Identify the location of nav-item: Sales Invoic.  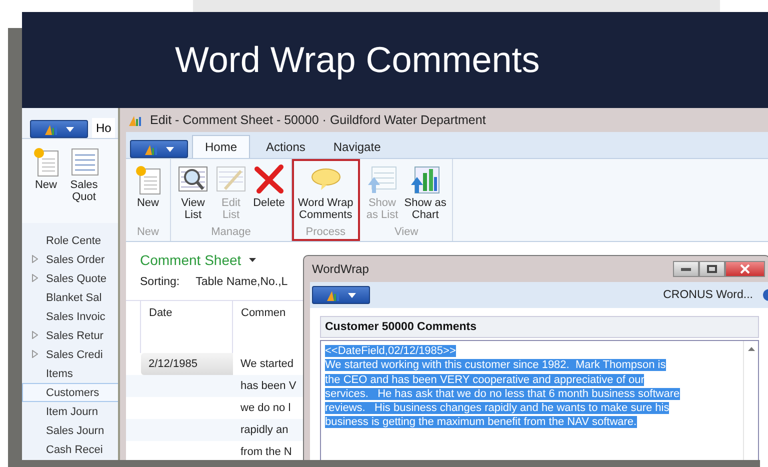
(72, 316).